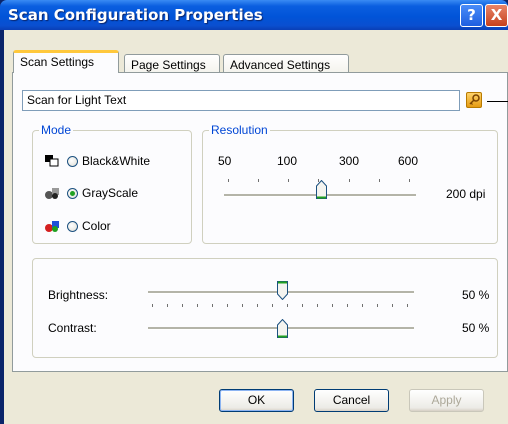  Describe the element at coordinates (476, 295) in the screenshot. I see `brightness-value: 50 %` at that location.